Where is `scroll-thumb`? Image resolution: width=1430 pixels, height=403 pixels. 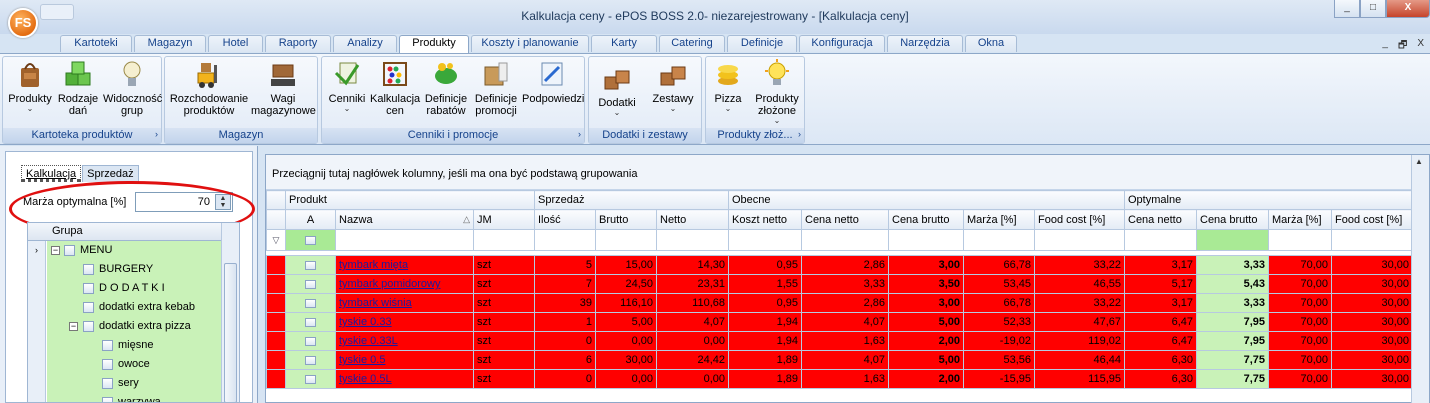 scroll-thumb is located at coordinates (230, 332).